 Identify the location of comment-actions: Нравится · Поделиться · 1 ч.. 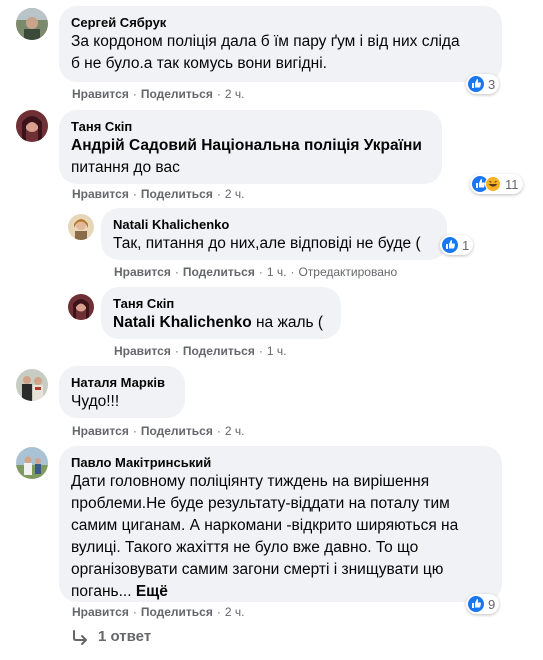
(200, 351).